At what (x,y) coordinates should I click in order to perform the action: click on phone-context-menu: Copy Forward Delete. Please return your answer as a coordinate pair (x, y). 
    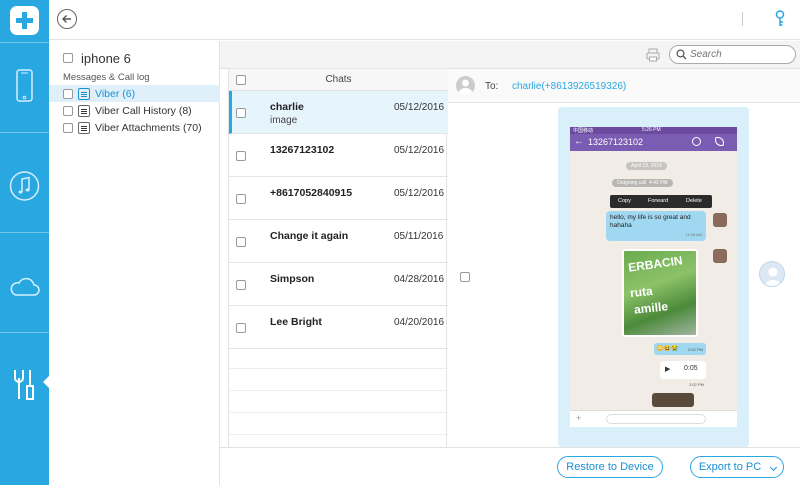
    Looking at the image, I should click on (661, 201).